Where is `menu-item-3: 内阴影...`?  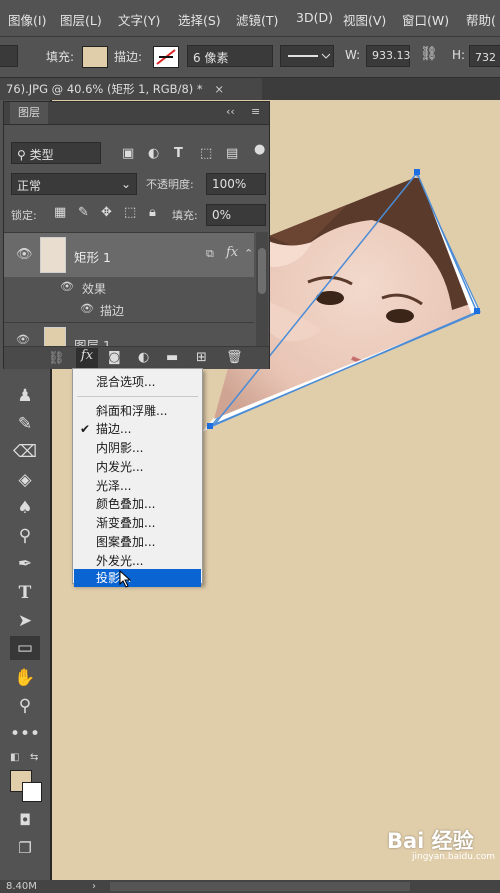
menu-item-3: 内阴影... is located at coordinates (137, 448).